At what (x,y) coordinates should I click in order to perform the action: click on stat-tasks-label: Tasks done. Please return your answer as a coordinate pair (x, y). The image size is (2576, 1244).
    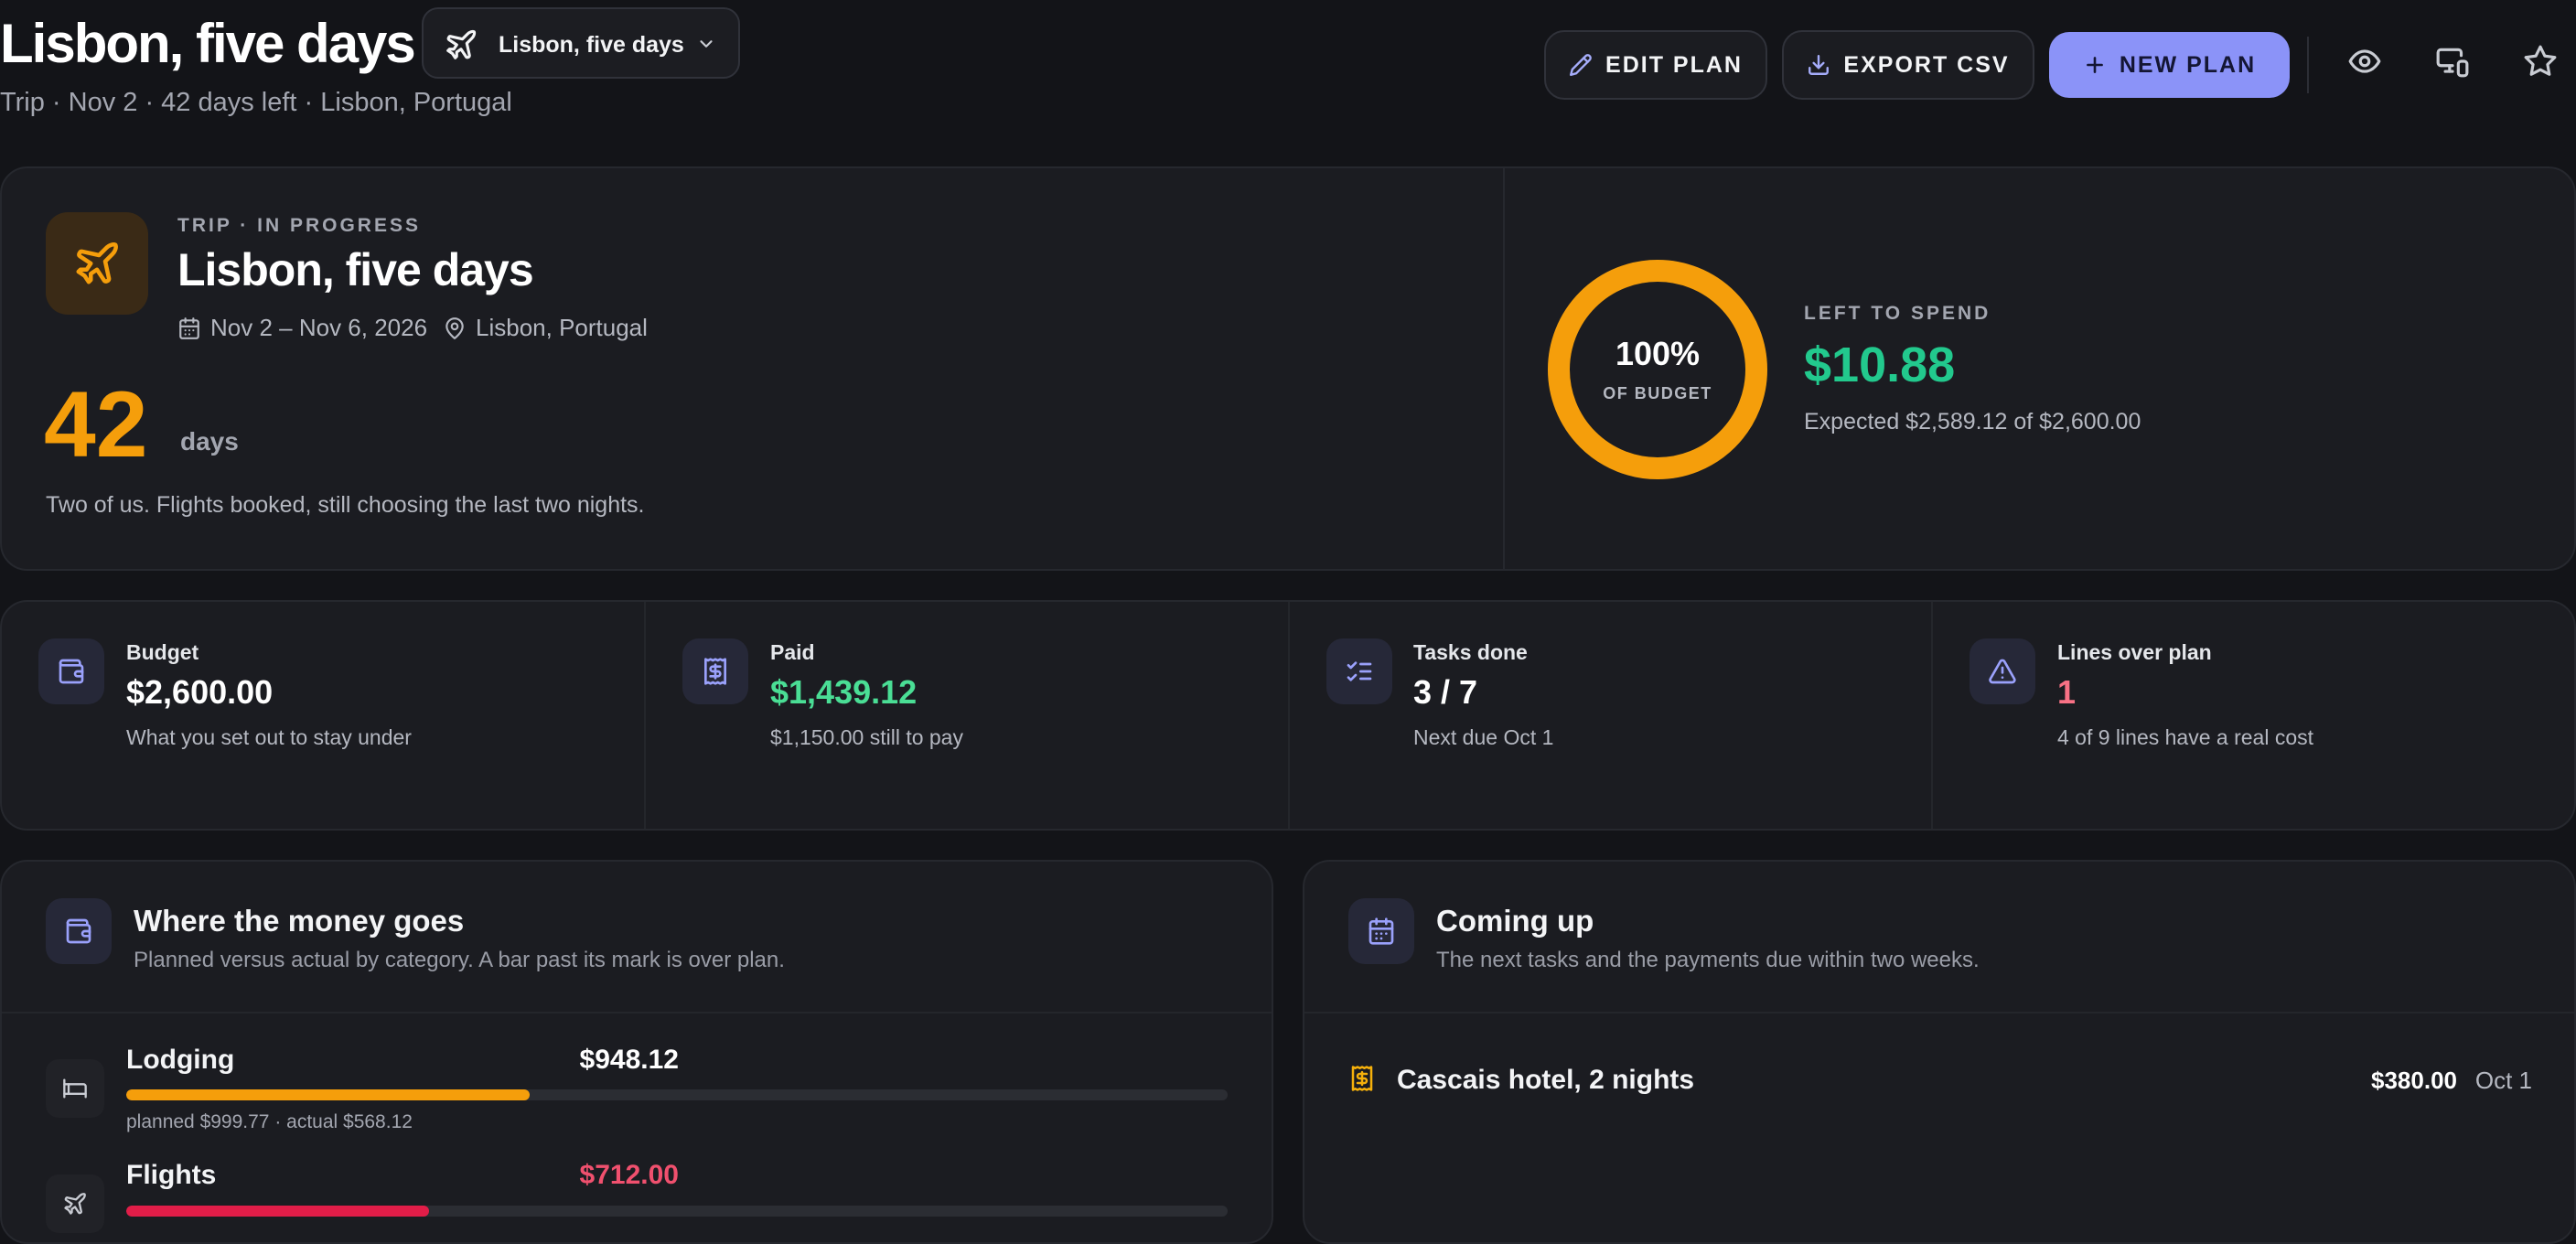
    Looking at the image, I should click on (1471, 652).